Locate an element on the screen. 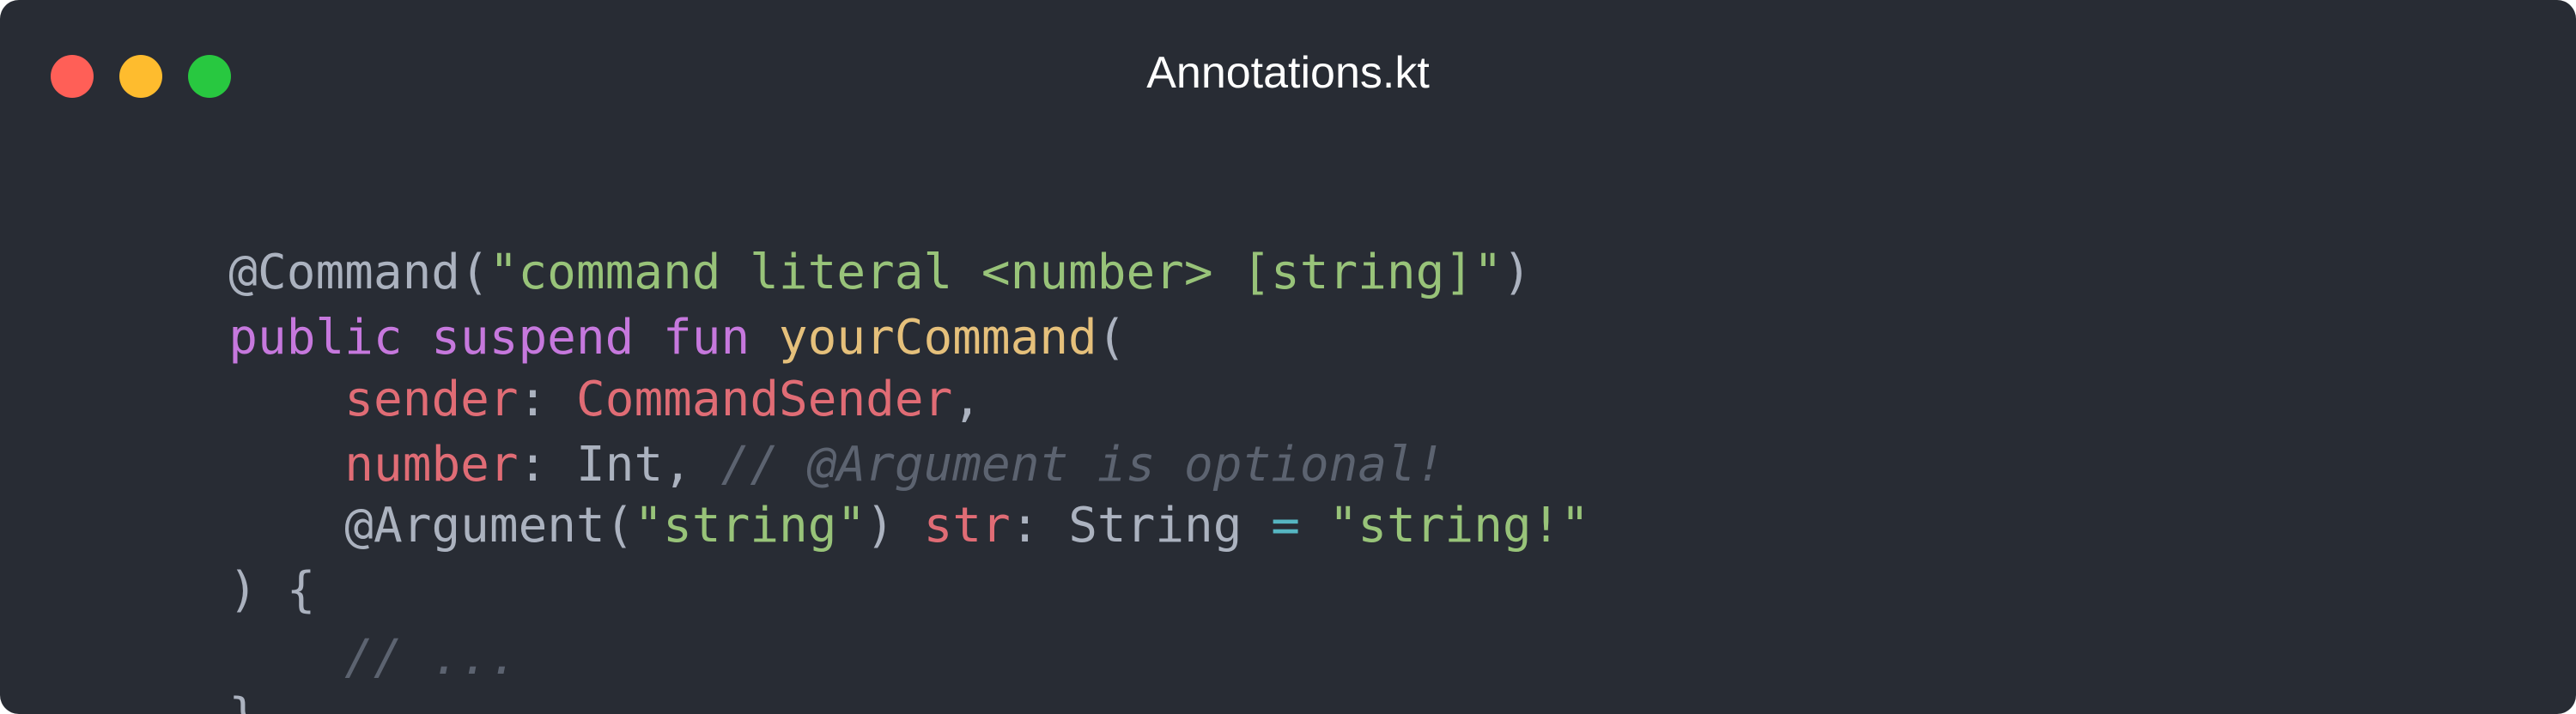  code-token: "string!" is located at coordinates (1459, 526).